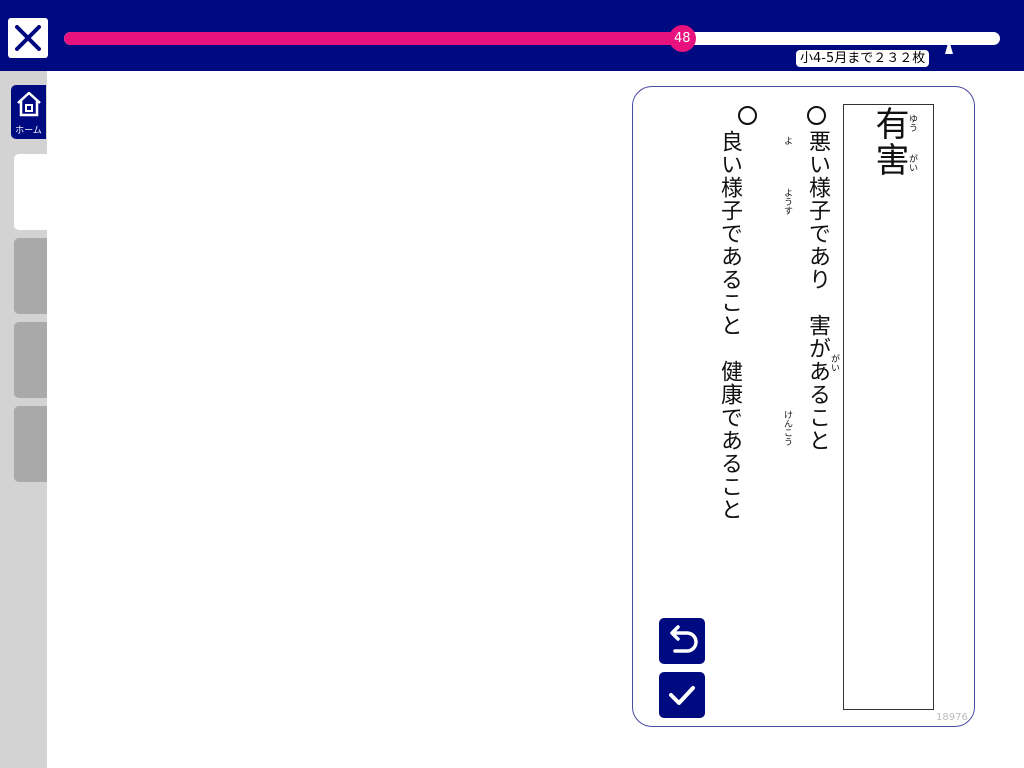 The width and height of the screenshot is (1024, 768). Describe the element at coordinates (912, 163) in the screenshot. I see `term-reading-2: がい` at that location.